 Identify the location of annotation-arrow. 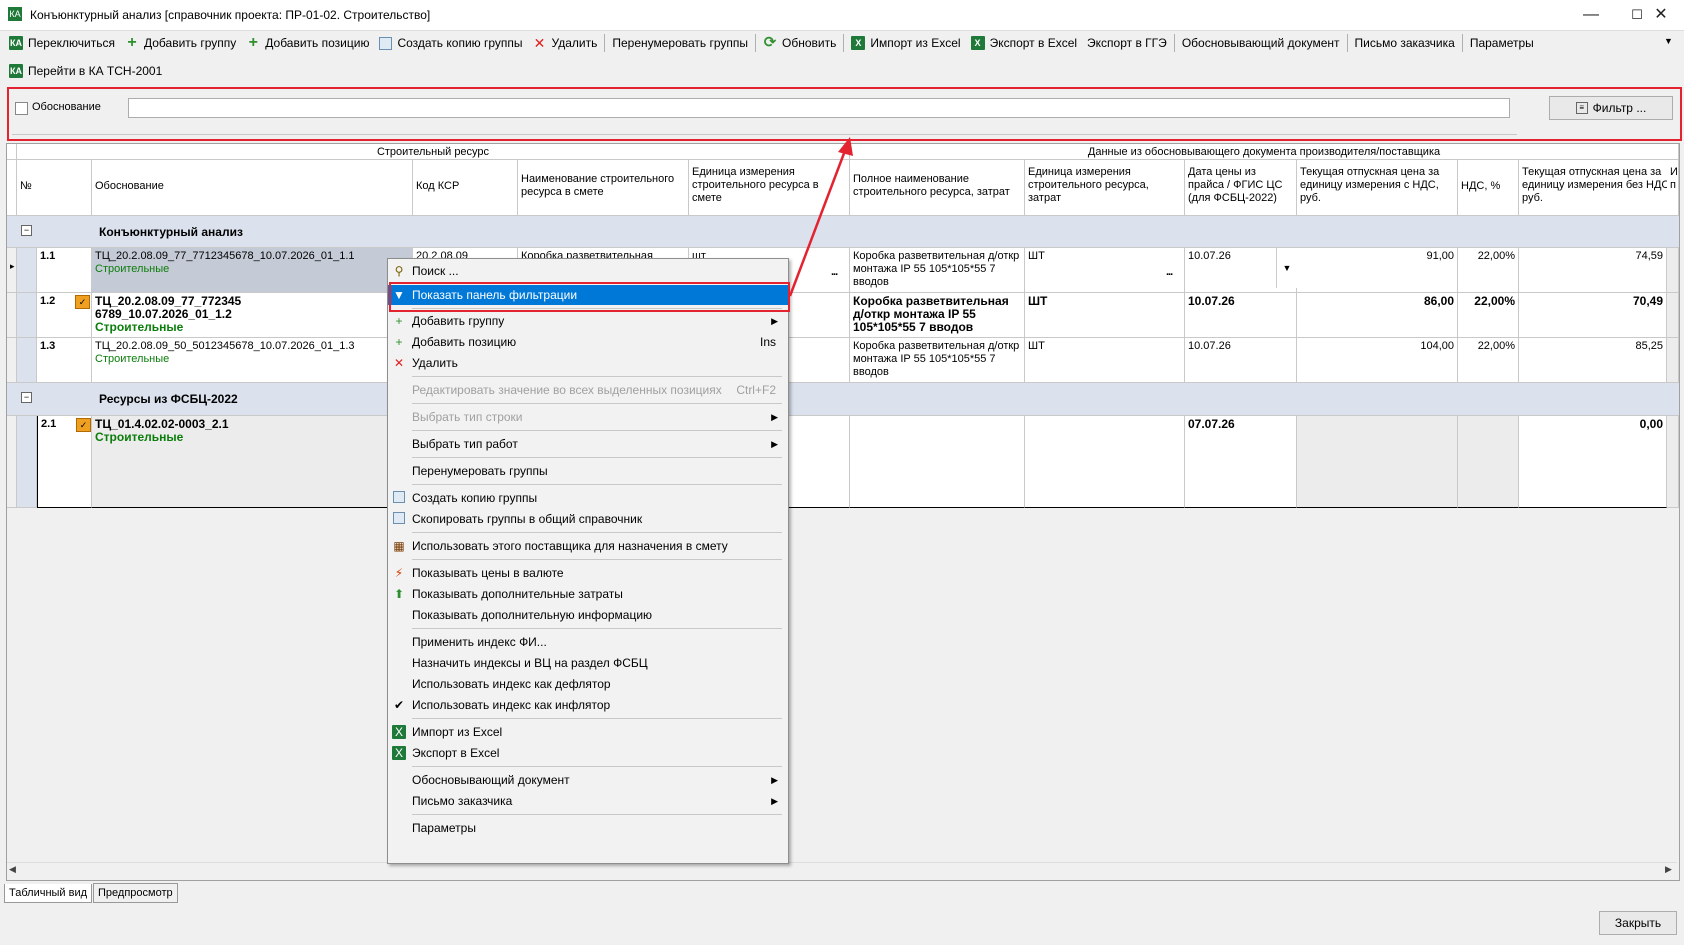
(820, 217).